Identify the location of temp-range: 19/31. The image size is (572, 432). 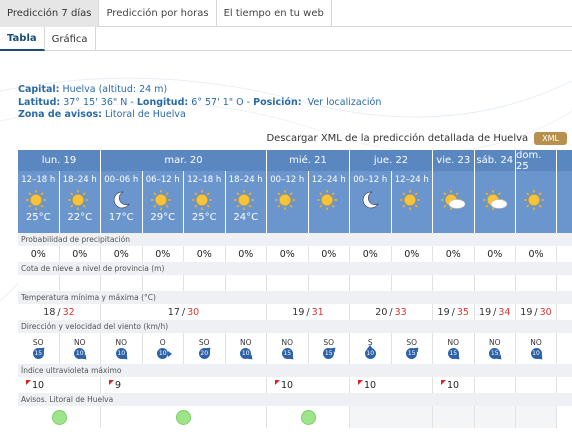
(308, 312).